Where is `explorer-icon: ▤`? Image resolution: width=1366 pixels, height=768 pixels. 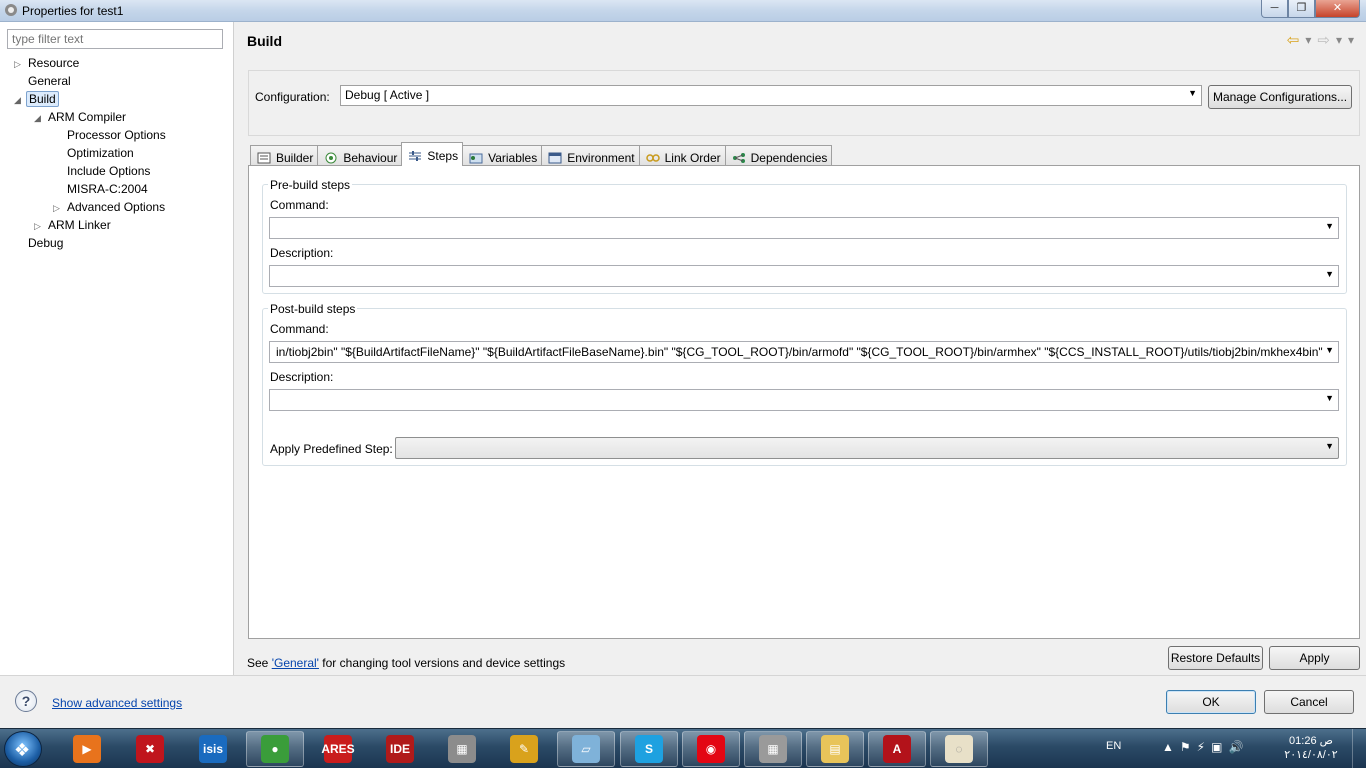
explorer-icon: ▤ is located at coordinates (835, 749).